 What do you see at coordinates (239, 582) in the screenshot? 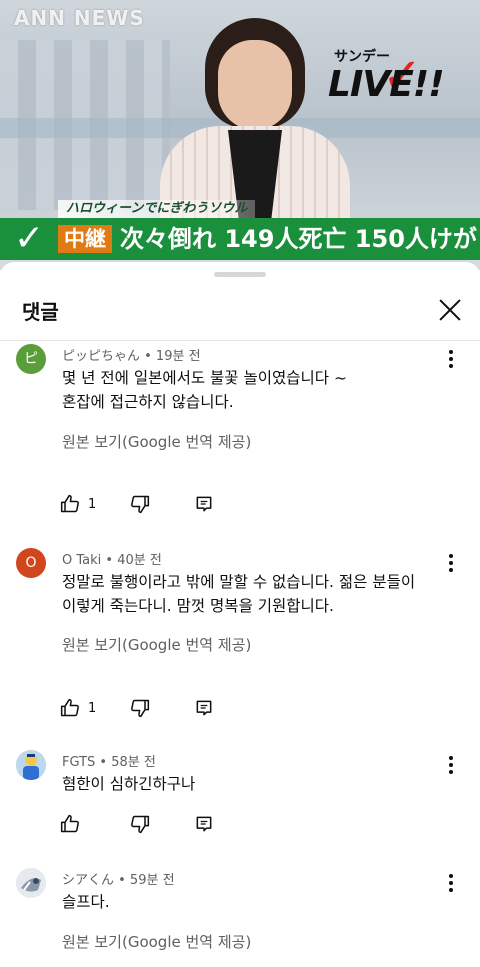
I see `comment-text-line: 정말로 불행이라고 밖에 말할 수 없습니다. 젊은 분들이` at bounding box center [239, 582].